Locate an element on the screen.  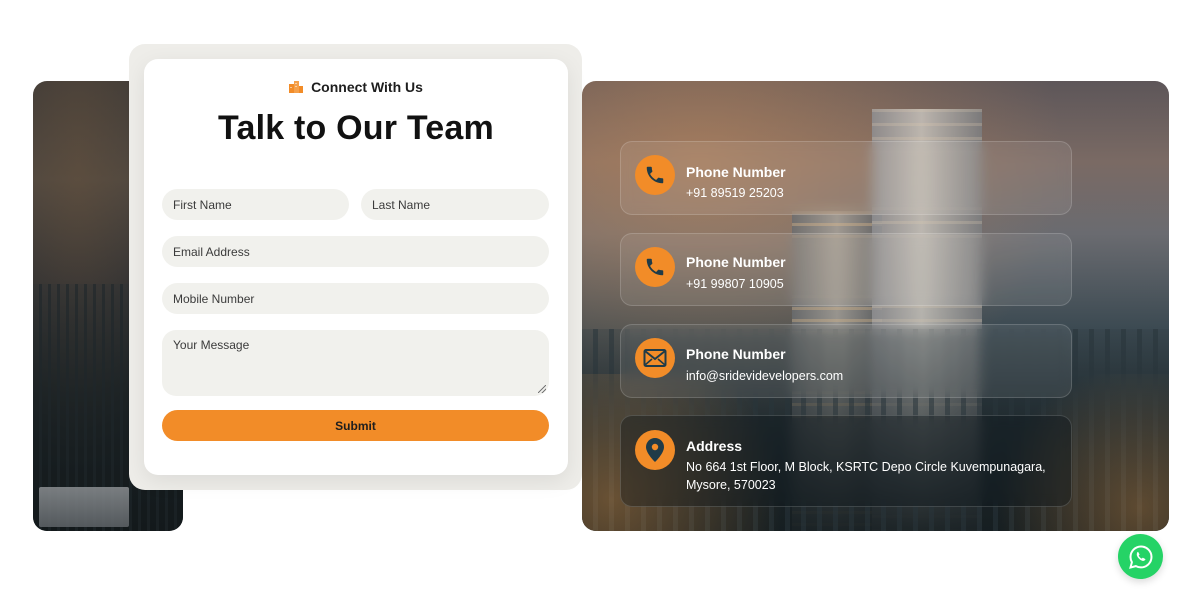
last-name-placeholder: Last Name is located at coordinates (401, 204).